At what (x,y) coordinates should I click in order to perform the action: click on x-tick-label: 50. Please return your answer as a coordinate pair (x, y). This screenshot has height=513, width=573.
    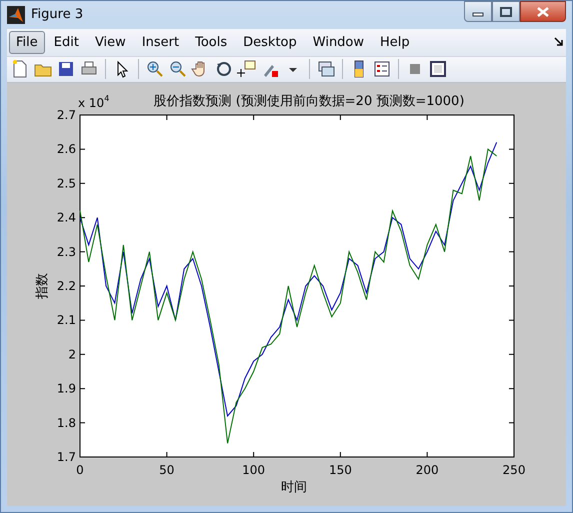
    Looking at the image, I should click on (166, 470).